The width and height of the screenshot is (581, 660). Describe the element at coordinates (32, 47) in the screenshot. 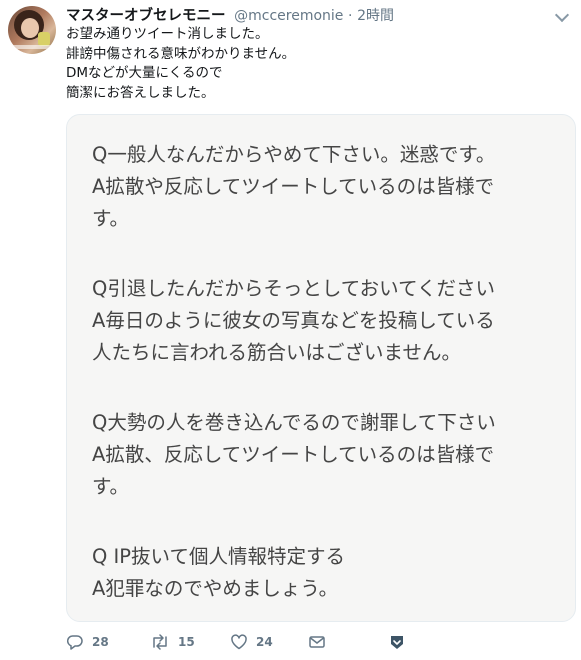

I see `avatar-caption` at that location.